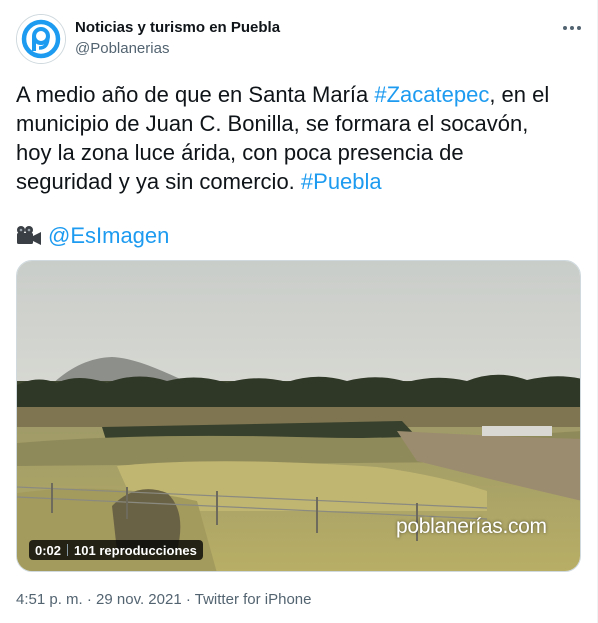 This screenshot has width=598, height=623. I want to click on movie-camera-icon, so click(29, 235).